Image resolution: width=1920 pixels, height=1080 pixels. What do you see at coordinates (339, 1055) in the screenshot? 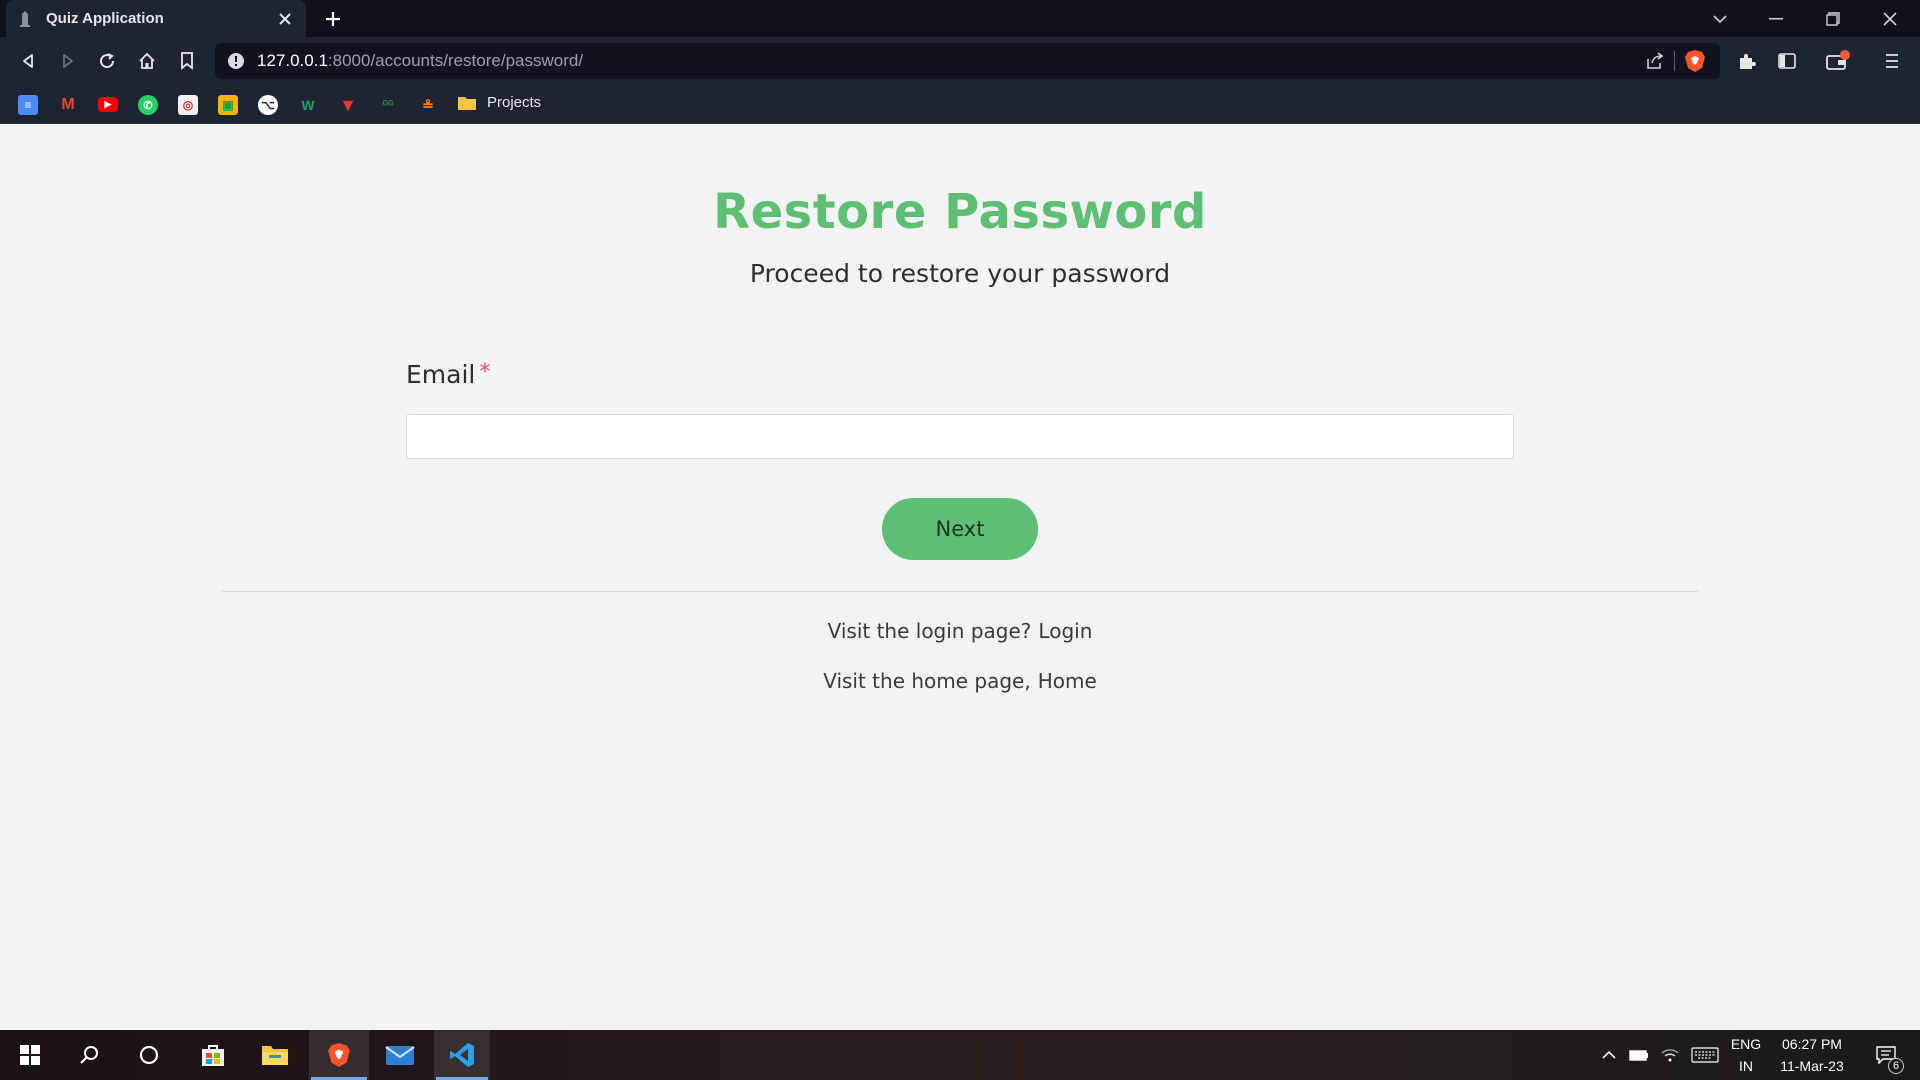
I see `brave-browser-taskbar-icon` at bounding box center [339, 1055].